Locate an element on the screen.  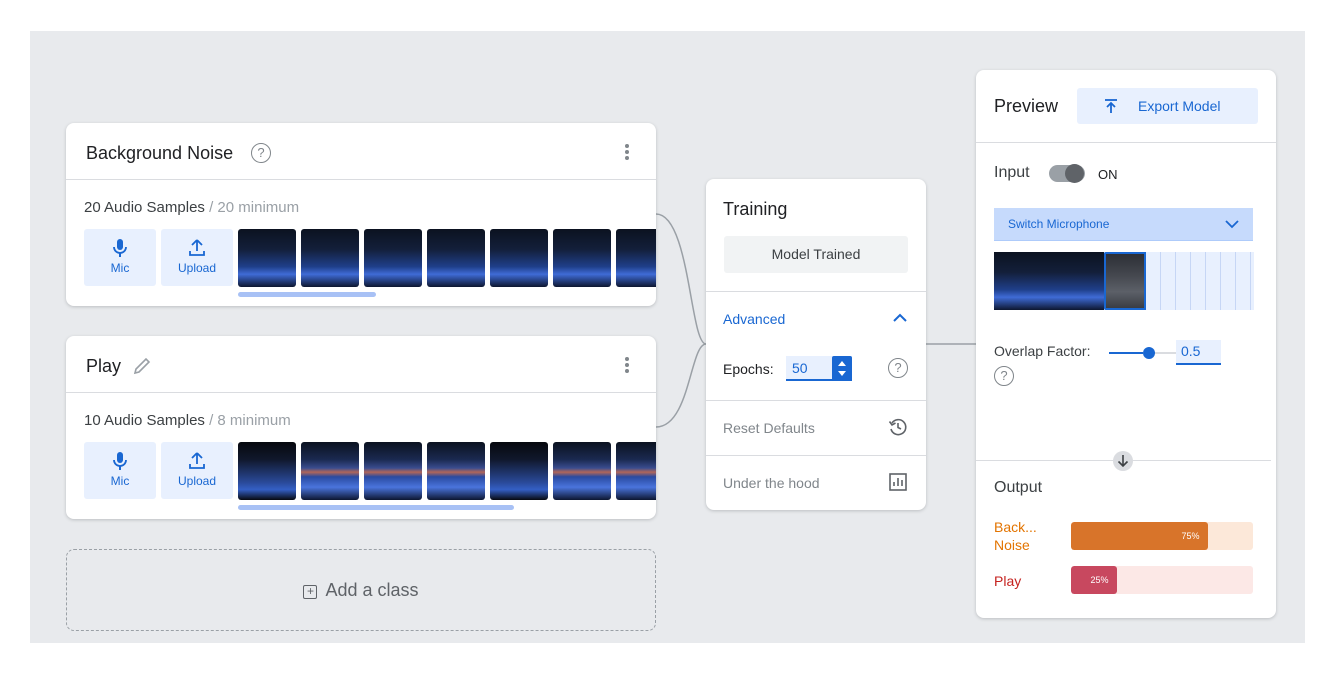
input-label: Input is located at coordinates (1012, 172).